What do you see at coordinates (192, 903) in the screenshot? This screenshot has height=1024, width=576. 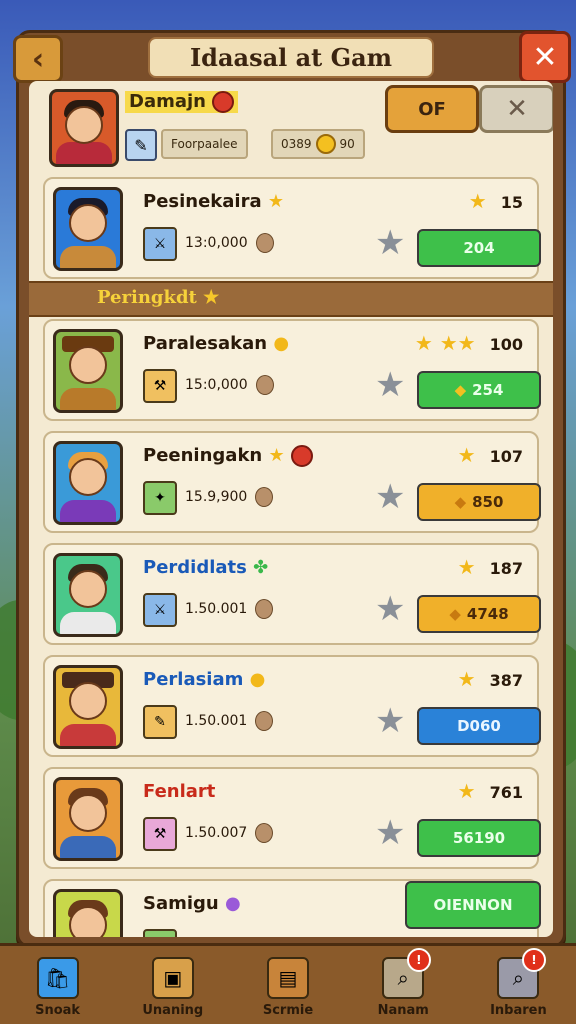 I see `row-name: Samigu ●` at bounding box center [192, 903].